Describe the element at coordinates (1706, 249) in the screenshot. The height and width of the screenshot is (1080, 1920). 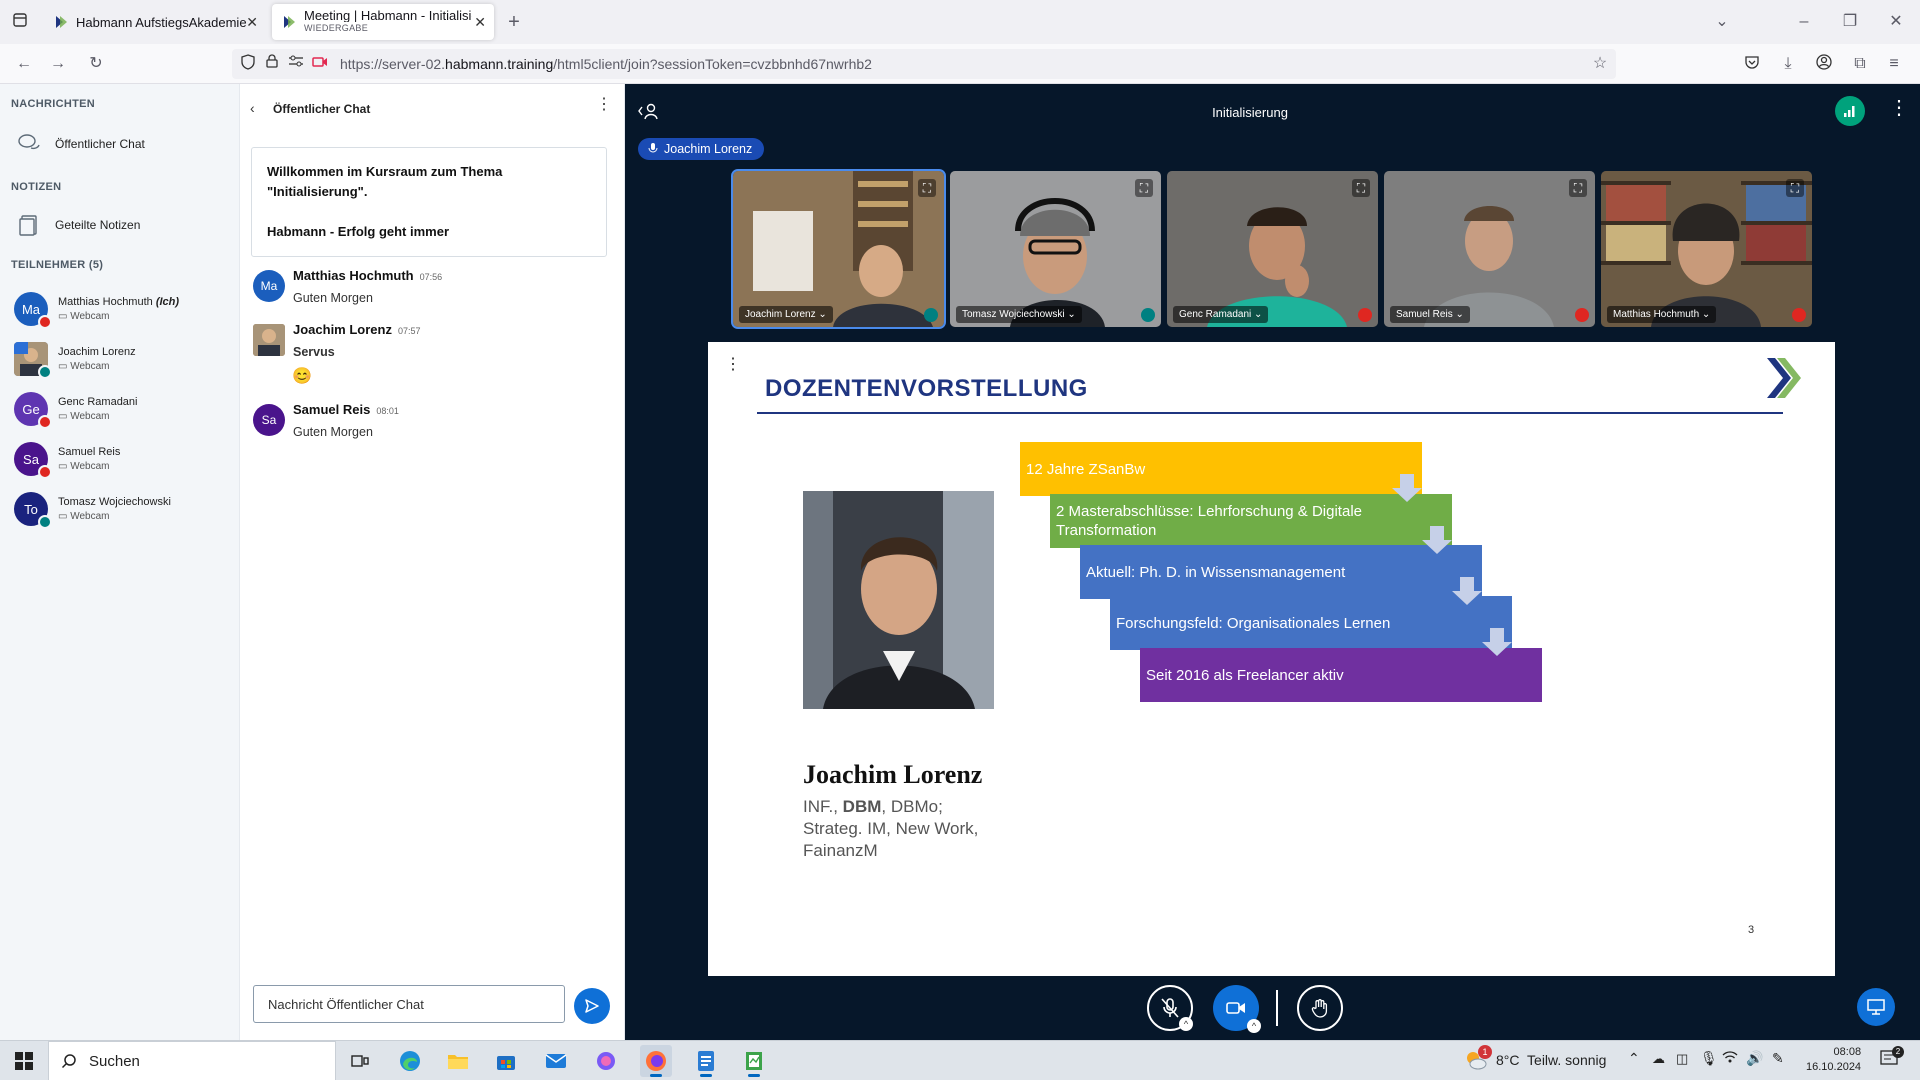
I see `webcam-tile: Matthias Hochmuth ⌄ ⛶` at that location.